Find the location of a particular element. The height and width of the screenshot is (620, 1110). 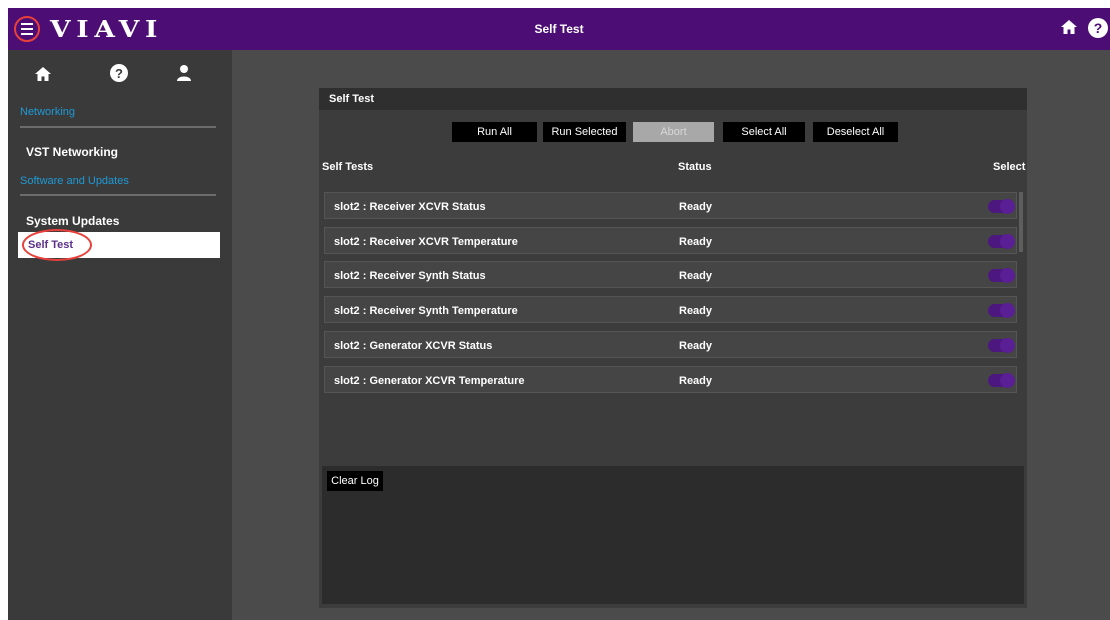

column-header-status: Status is located at coordinates (695, 167).